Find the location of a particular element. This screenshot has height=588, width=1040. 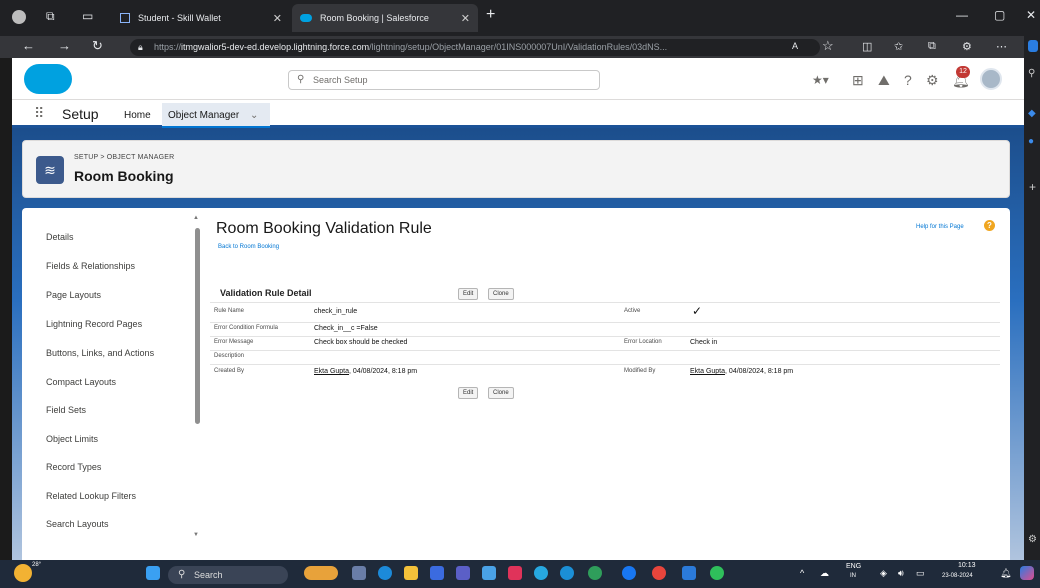

weather-icon is located at coordinates (23, 573).